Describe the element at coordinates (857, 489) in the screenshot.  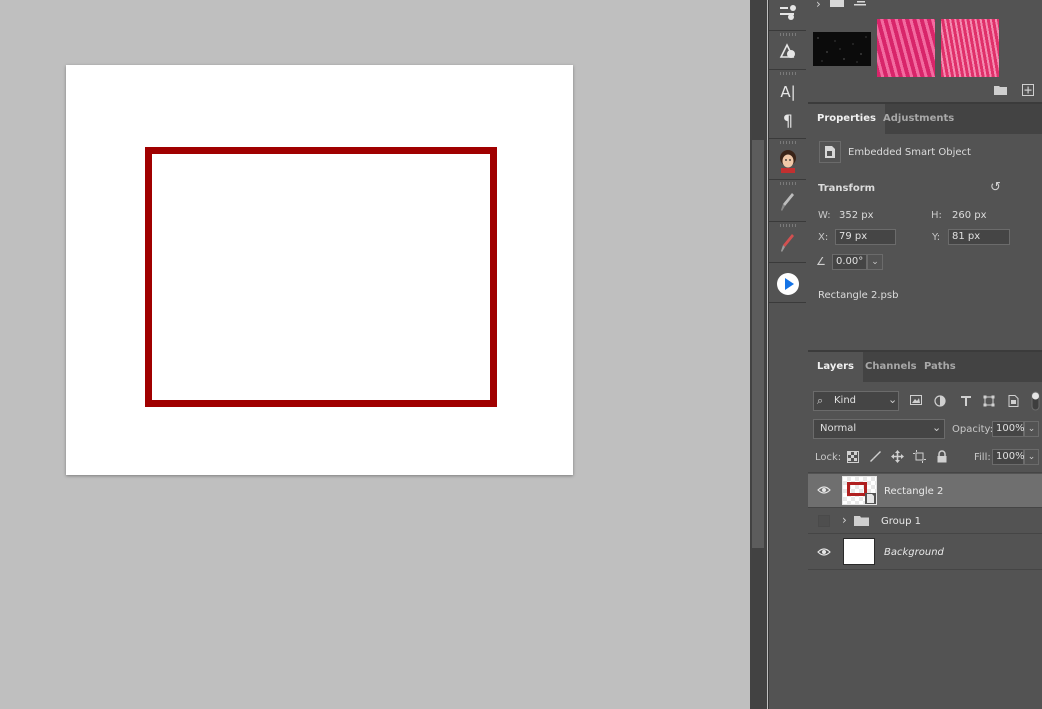
I see `thumbnail-rectangle-shape` at that location.